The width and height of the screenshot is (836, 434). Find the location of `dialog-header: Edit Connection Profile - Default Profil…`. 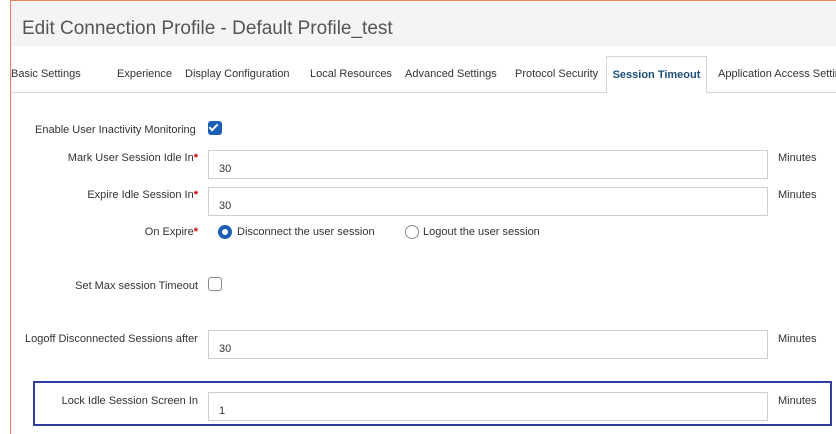

dialog-header: Edit Connection Profile - Default Profil… is located at coordinates (423, 23).